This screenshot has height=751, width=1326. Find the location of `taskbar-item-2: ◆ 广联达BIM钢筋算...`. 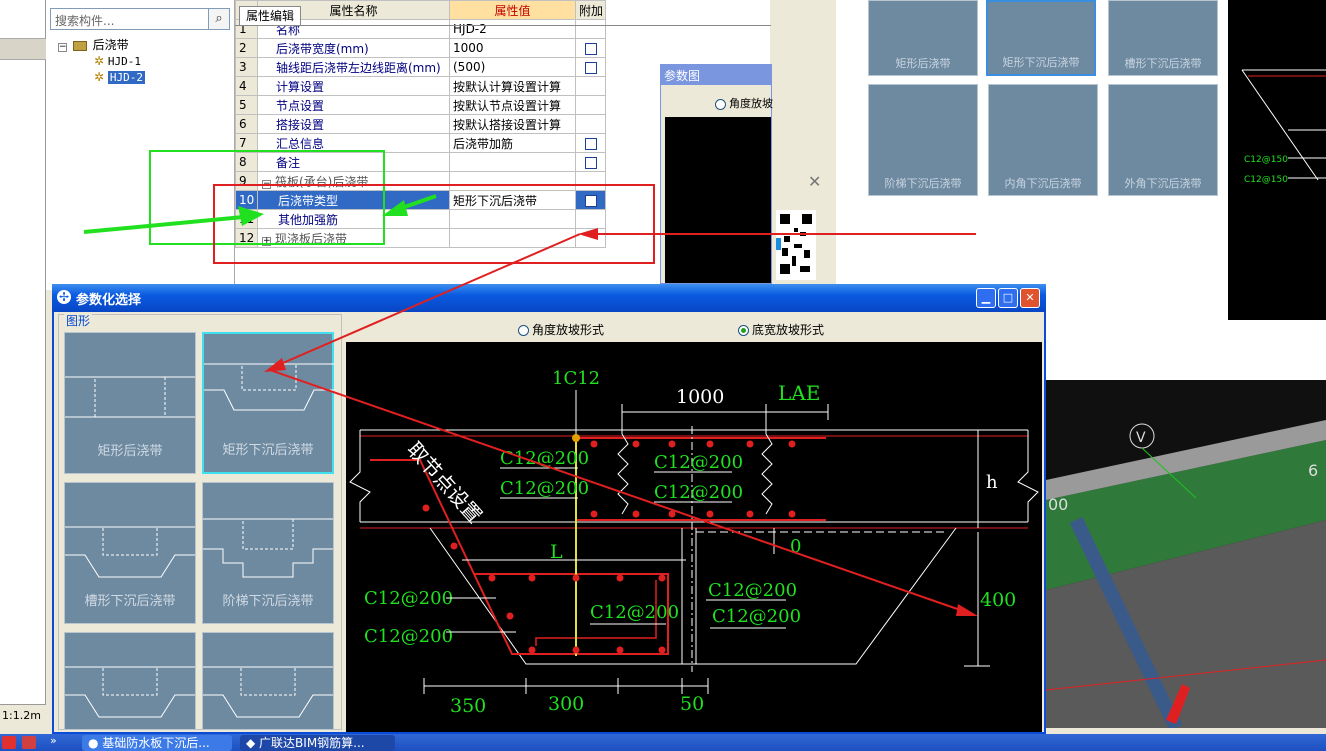

taskbar-item-2: ◆ 广联达BIM钢筋算... is located at coordinates (317, 743).